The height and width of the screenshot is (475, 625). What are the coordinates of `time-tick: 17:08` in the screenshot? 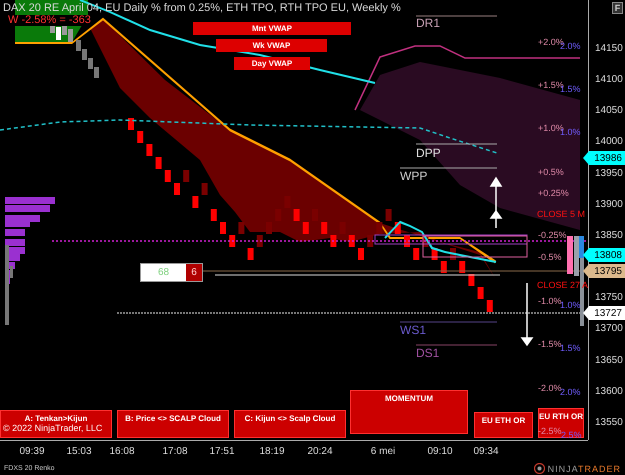 It's located at (175, 452).